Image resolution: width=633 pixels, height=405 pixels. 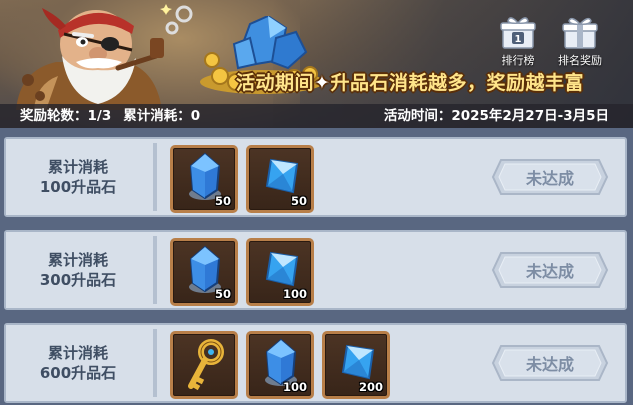 I want to click on tier-requirement-line2: 300升品石, so click(x=78, y=280).